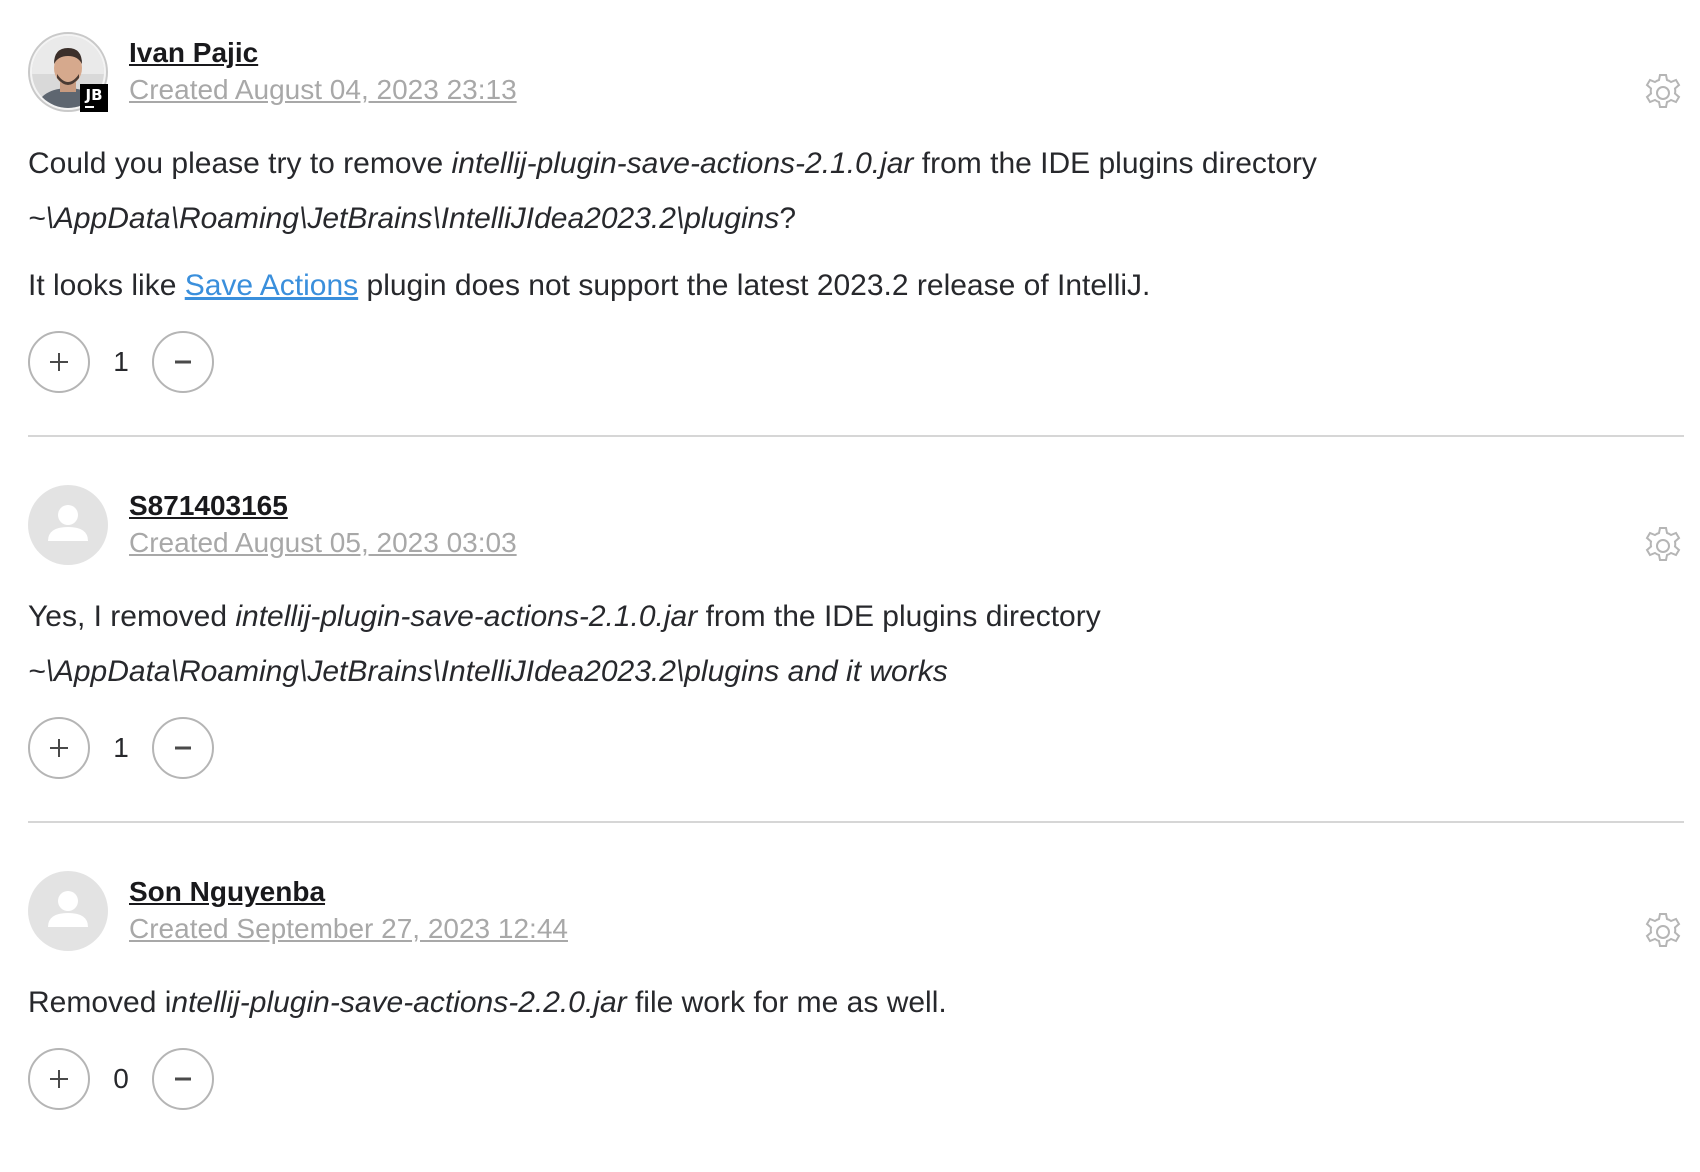  I want to click on author-name: Ivan Pajic, so click(323, 53).